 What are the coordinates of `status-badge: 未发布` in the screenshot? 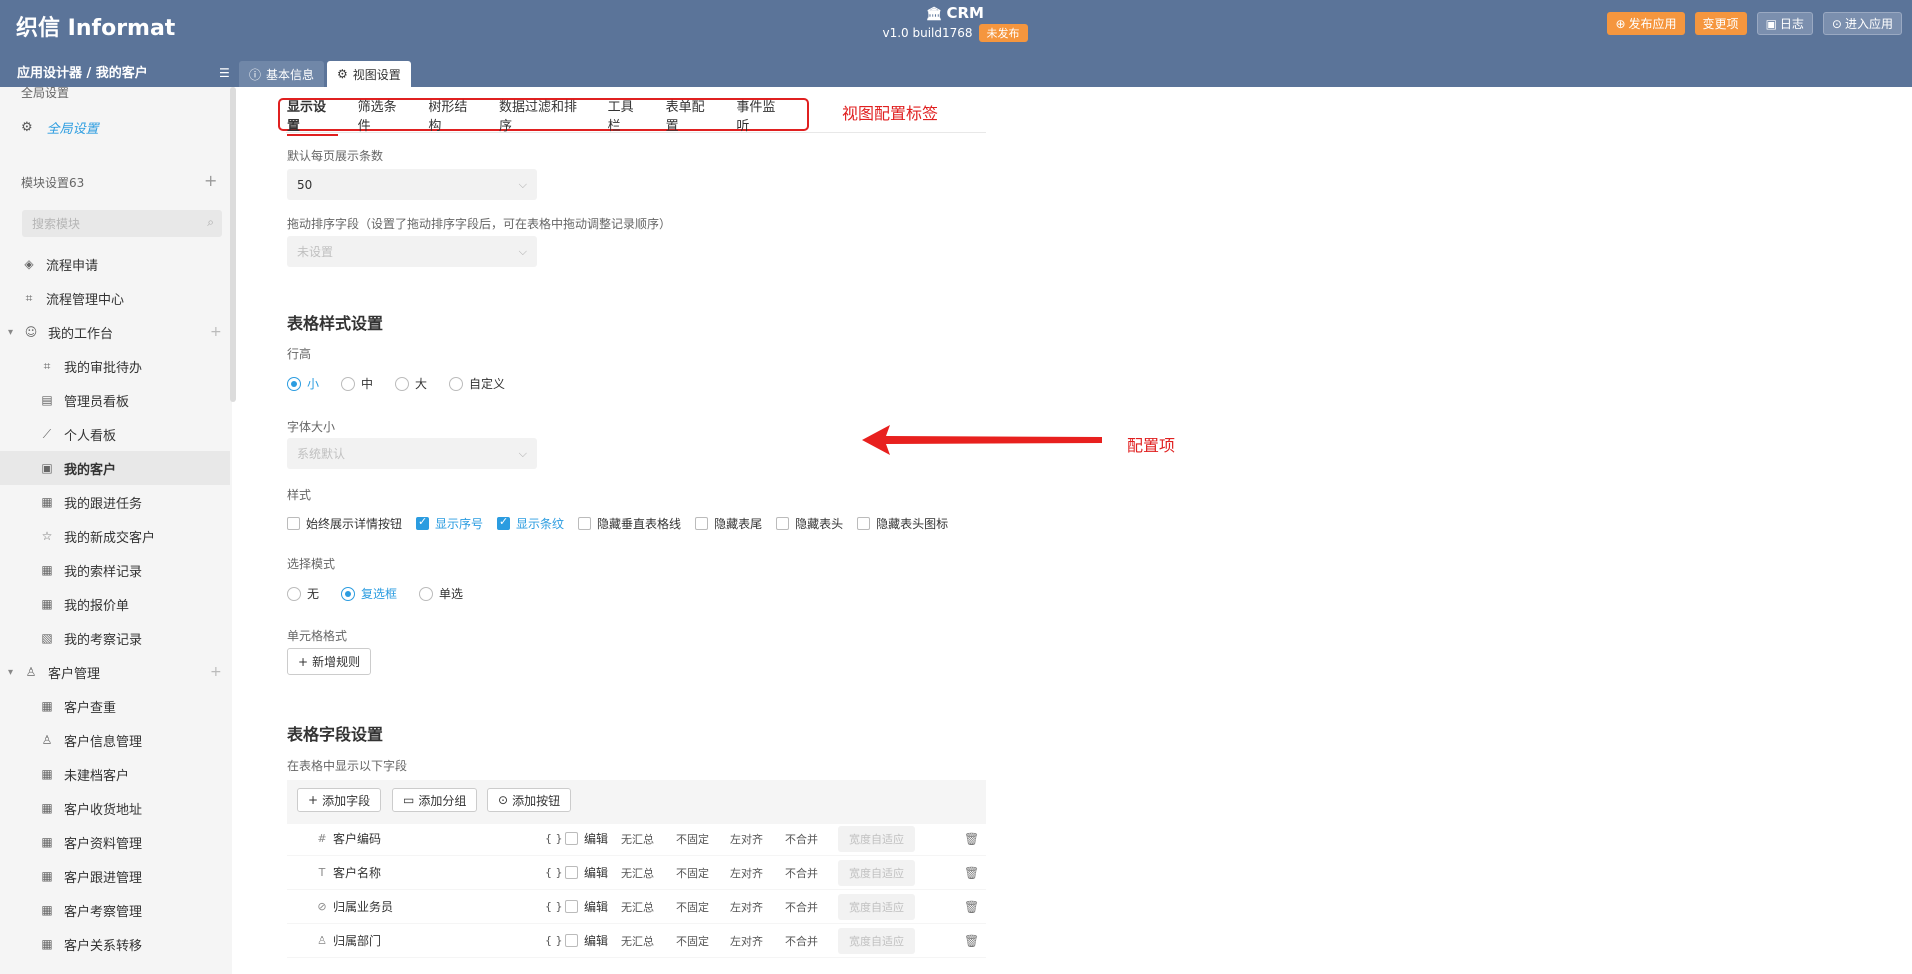 It's located at (1003, 33).